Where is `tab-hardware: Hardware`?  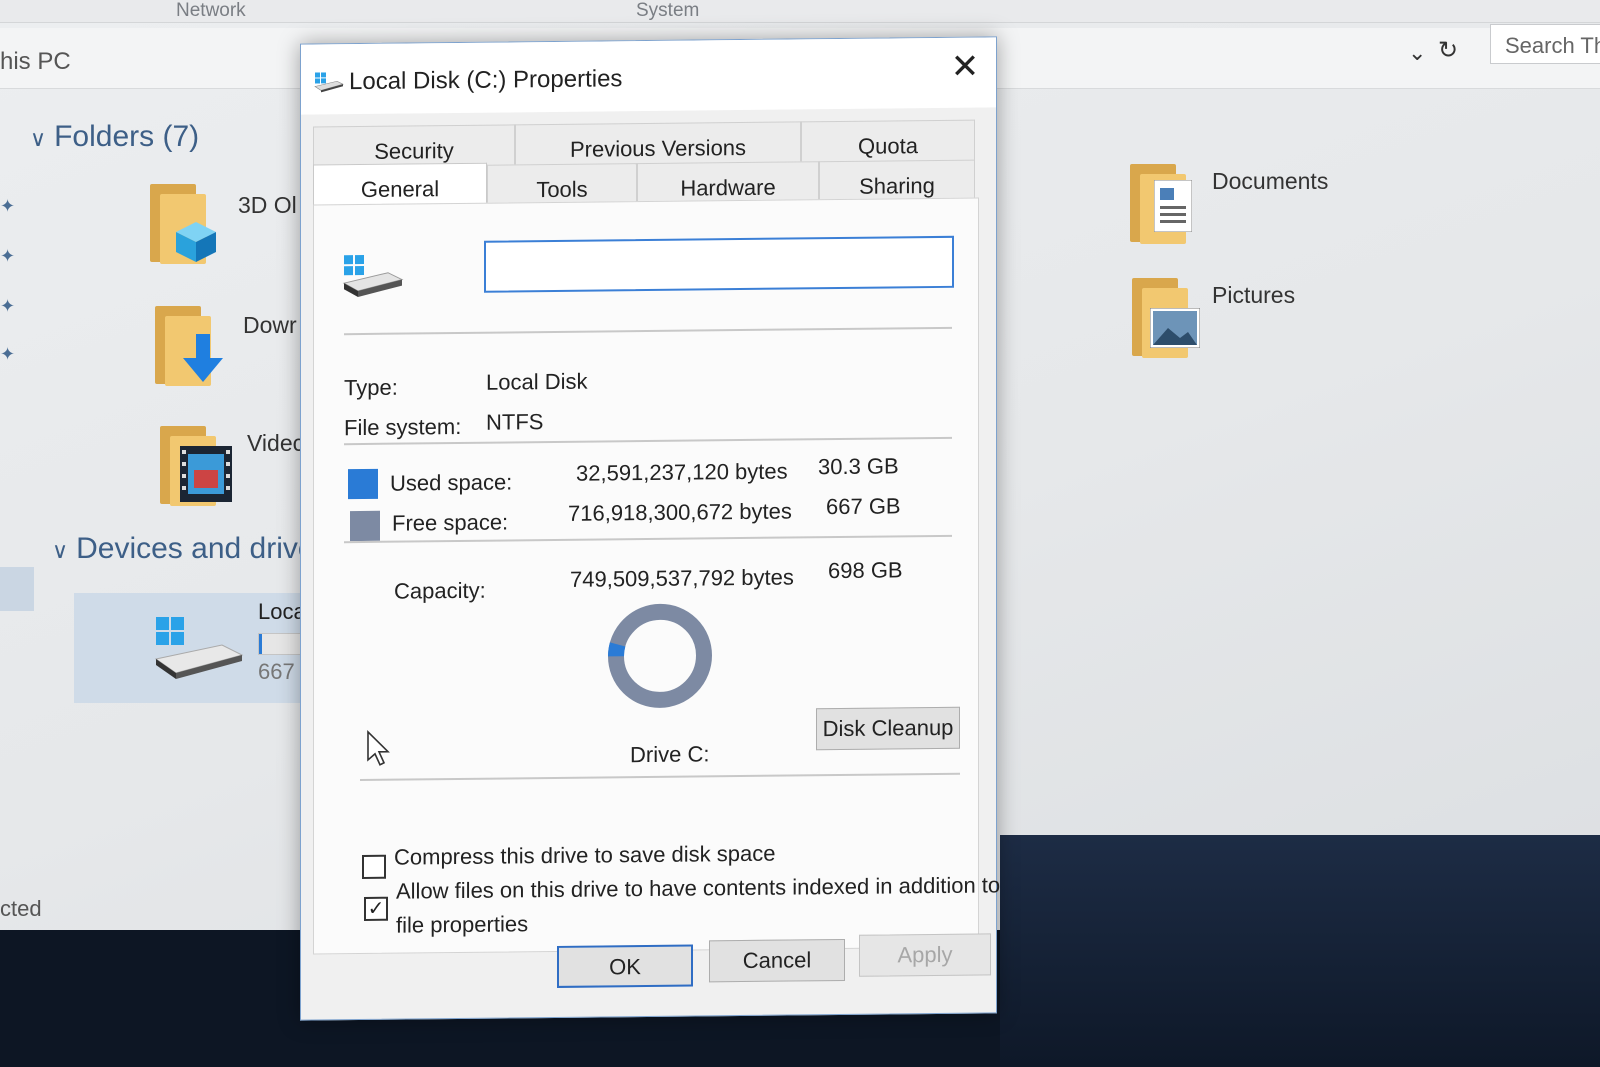
tab-hardware: Hardware is located at coordinates (728, 182).